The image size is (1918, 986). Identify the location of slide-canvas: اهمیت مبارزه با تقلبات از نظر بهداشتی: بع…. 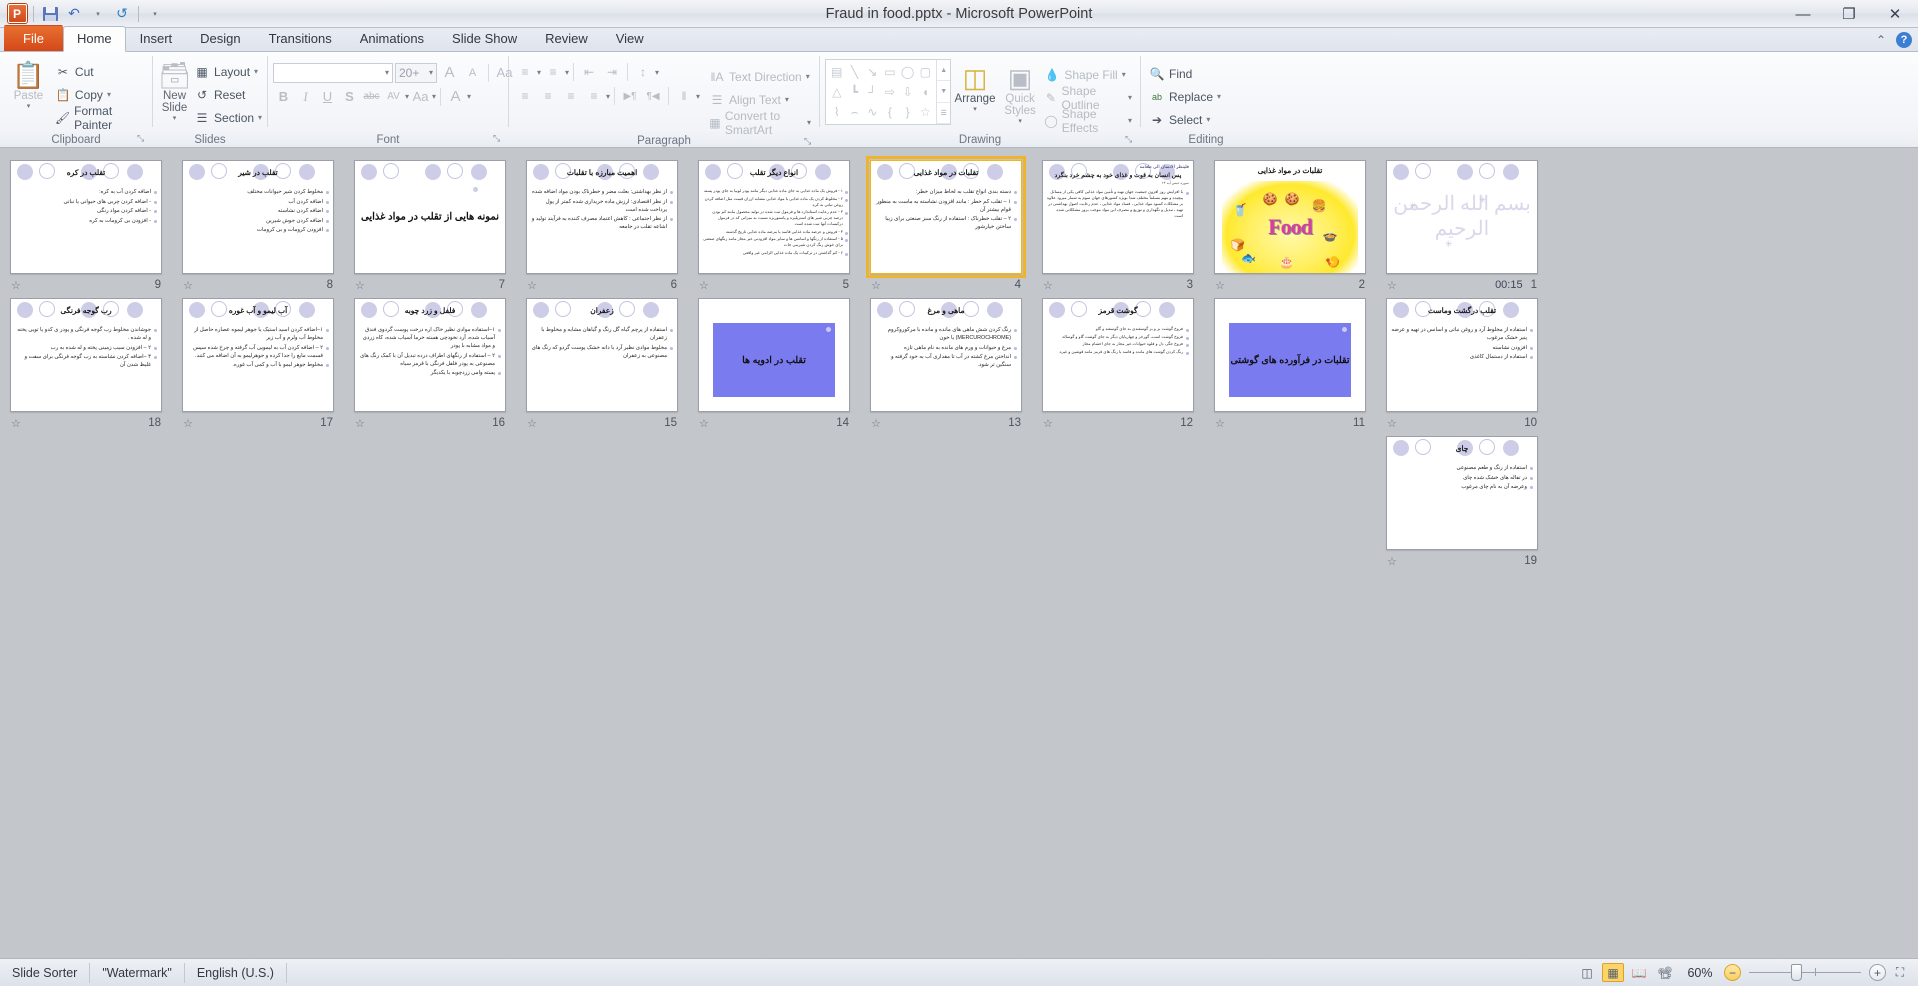
(602, 217).